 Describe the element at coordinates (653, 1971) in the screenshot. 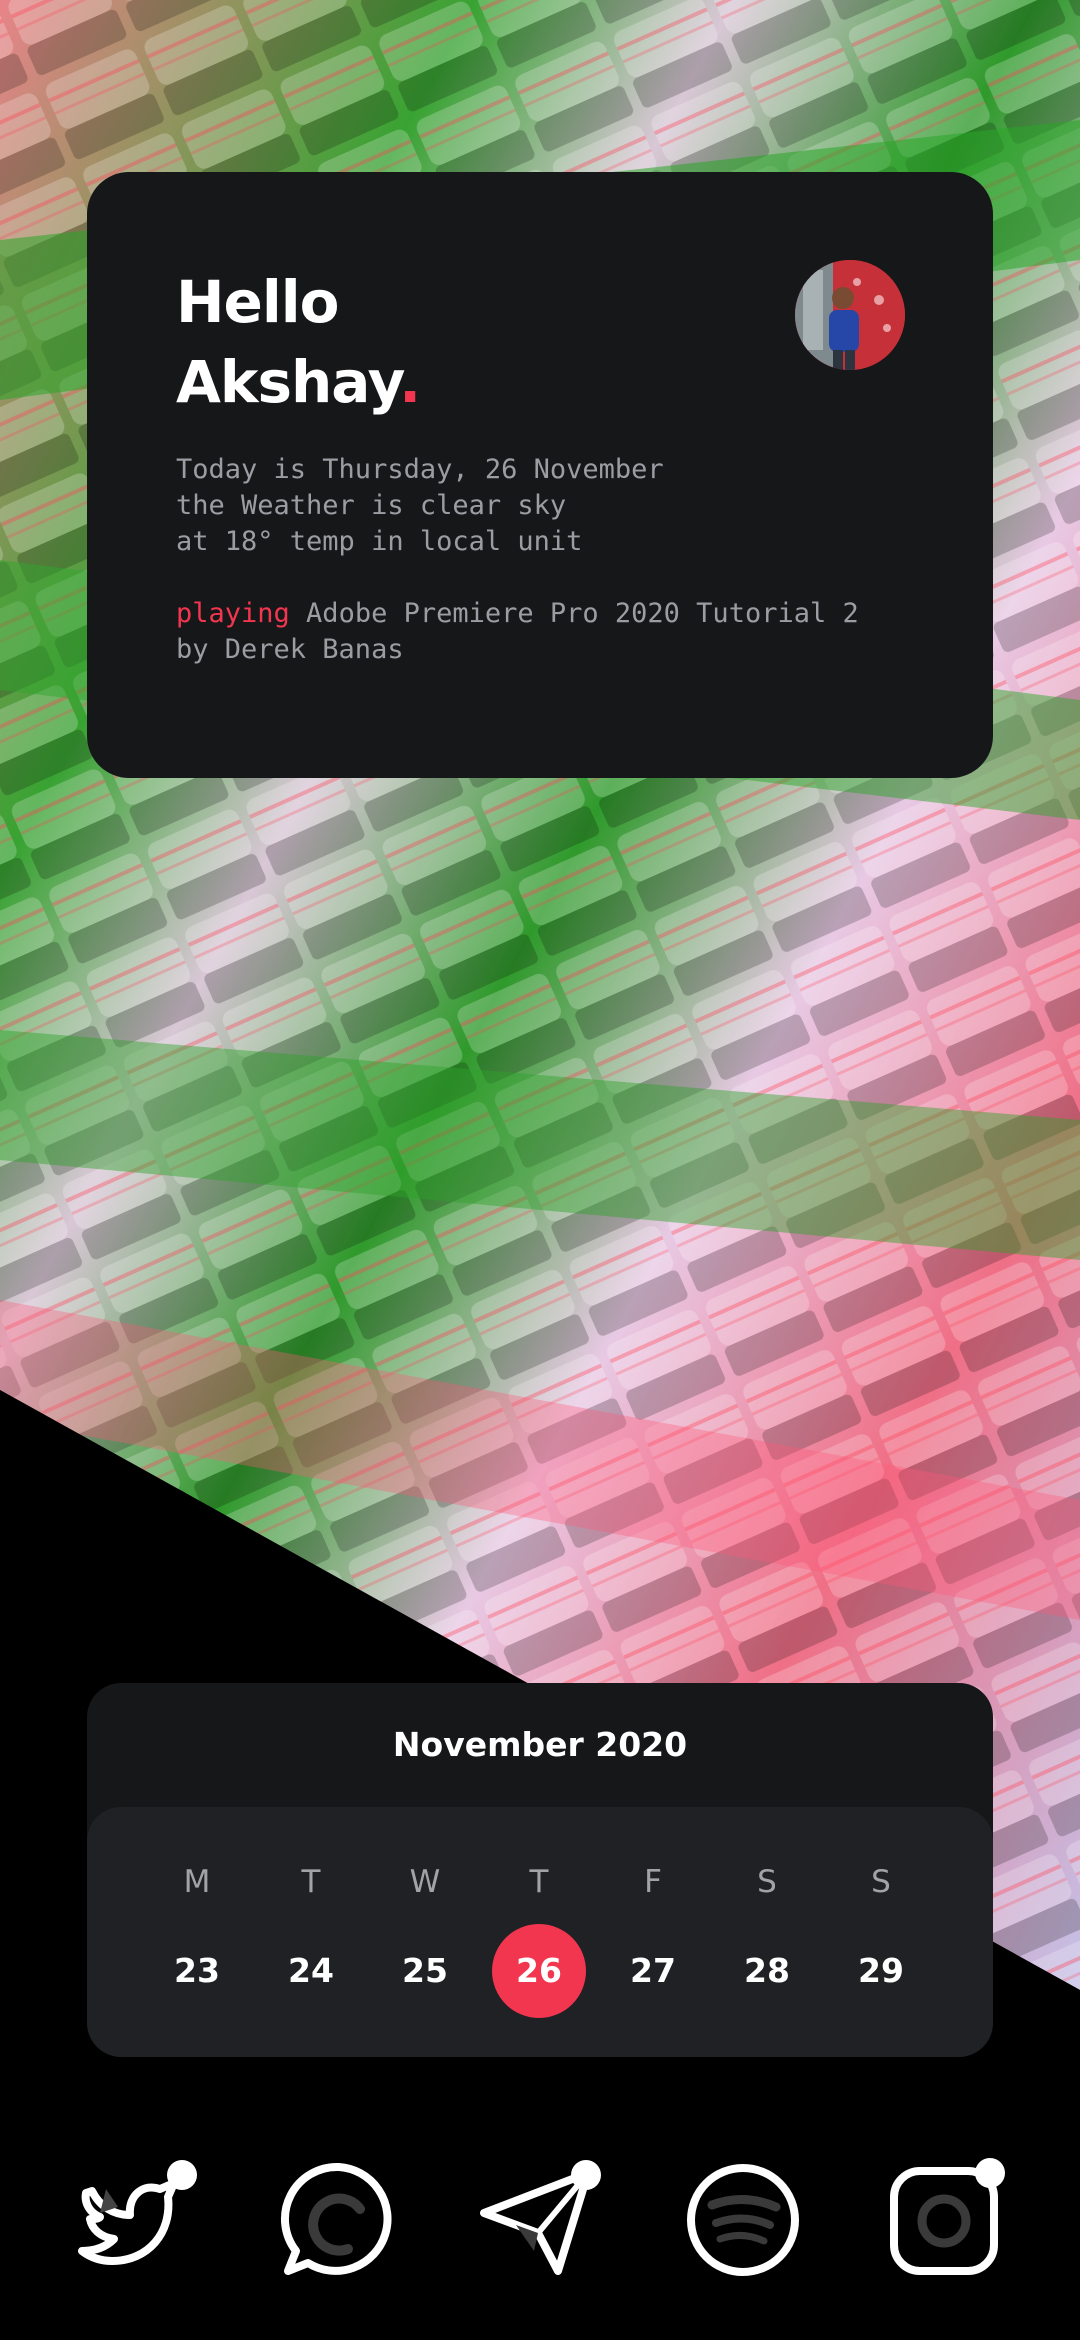

I see `calendar-day: 27` at that location.